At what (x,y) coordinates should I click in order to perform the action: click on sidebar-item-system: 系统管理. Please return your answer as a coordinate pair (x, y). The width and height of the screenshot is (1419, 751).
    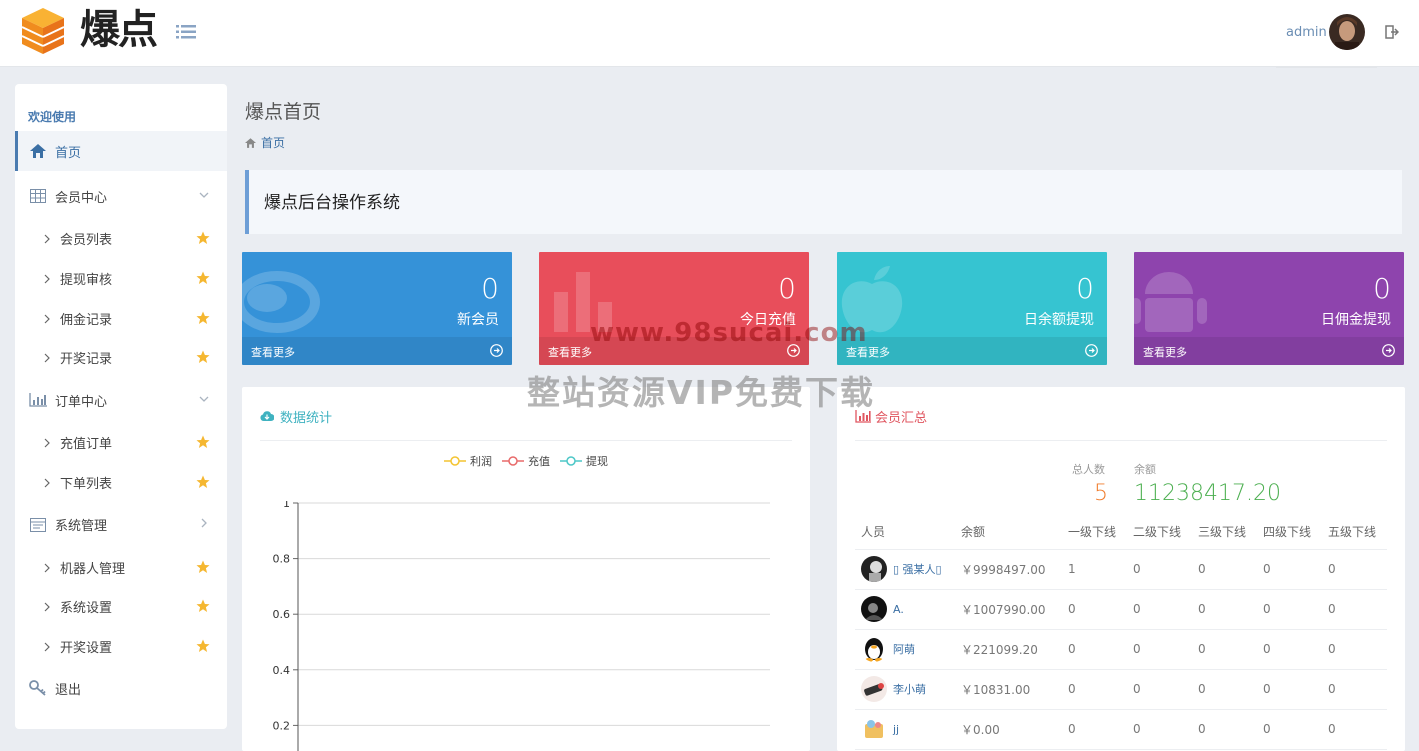
    Looking at the image, I should click on (121, 524).